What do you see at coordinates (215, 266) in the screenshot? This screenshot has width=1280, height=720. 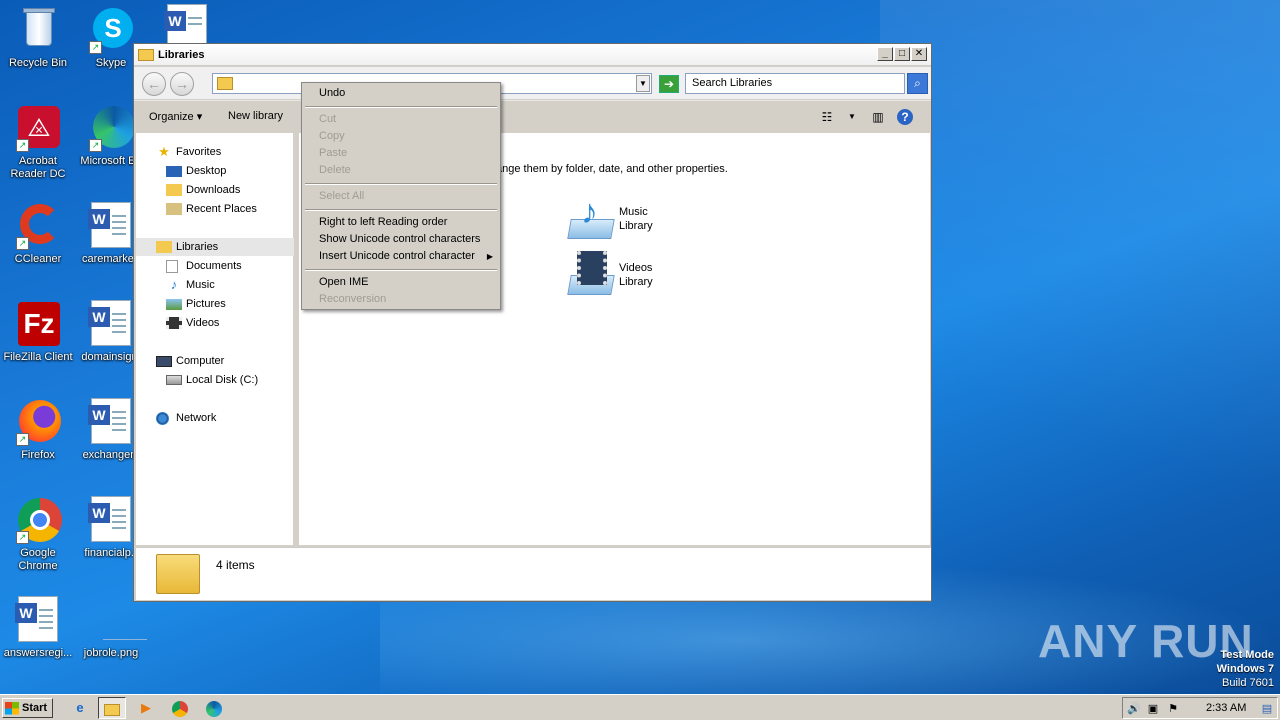 I see `nav-item-documents: Documents` at bounding box center [215, 266].